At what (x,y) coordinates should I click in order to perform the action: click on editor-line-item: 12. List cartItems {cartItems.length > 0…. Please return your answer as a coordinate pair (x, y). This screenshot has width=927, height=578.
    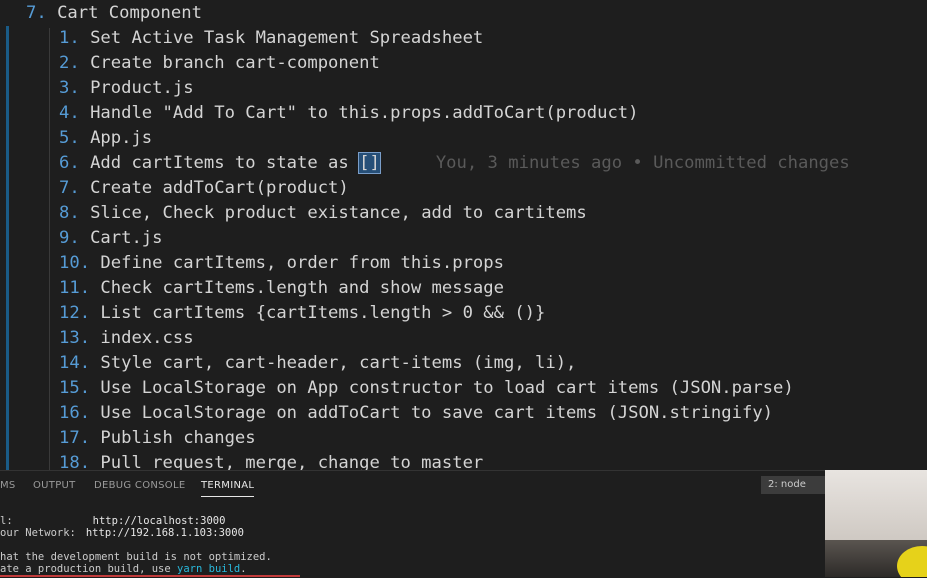
    Looking at the image, I should click on (302, 313).